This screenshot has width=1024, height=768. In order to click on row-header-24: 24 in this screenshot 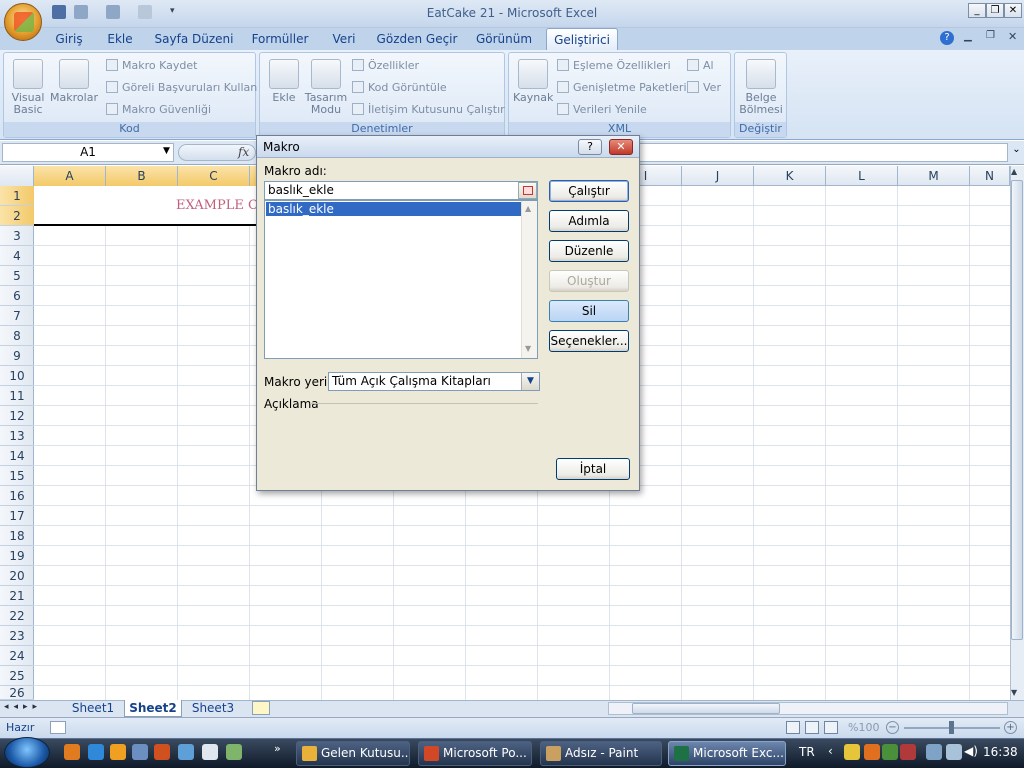, I will do `click(17, 656)`.